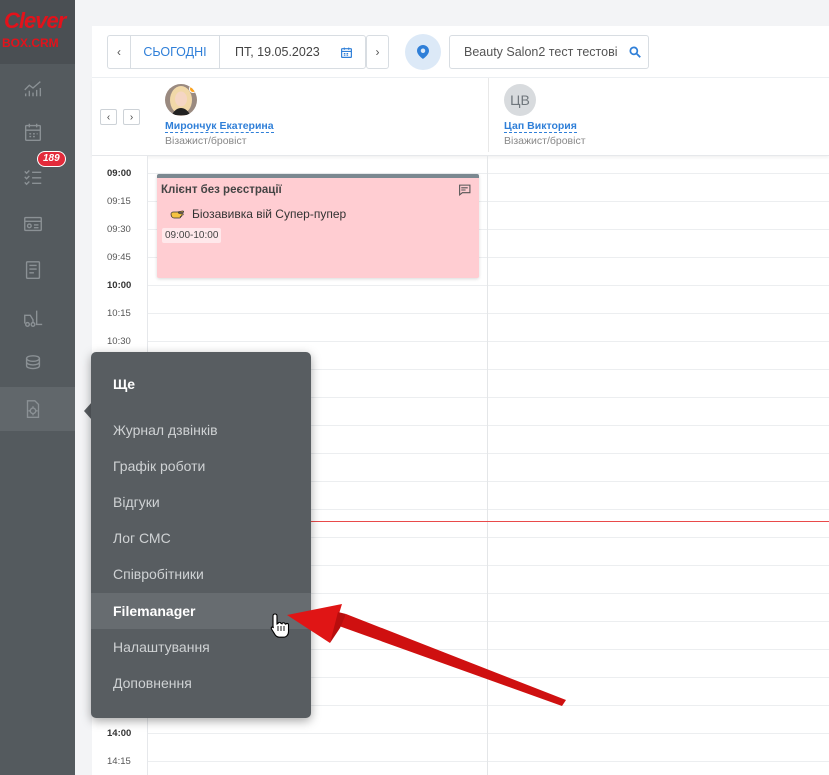  I want to click on sidebar-item-analytics, so click(37, 88).